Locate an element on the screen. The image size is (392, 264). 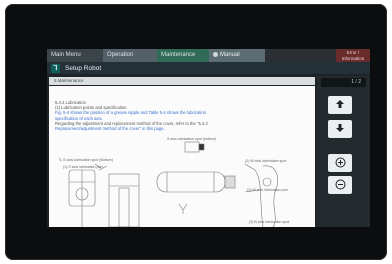
title-bar: ⅂ Setup Robot is located at coordinates (208, 68).